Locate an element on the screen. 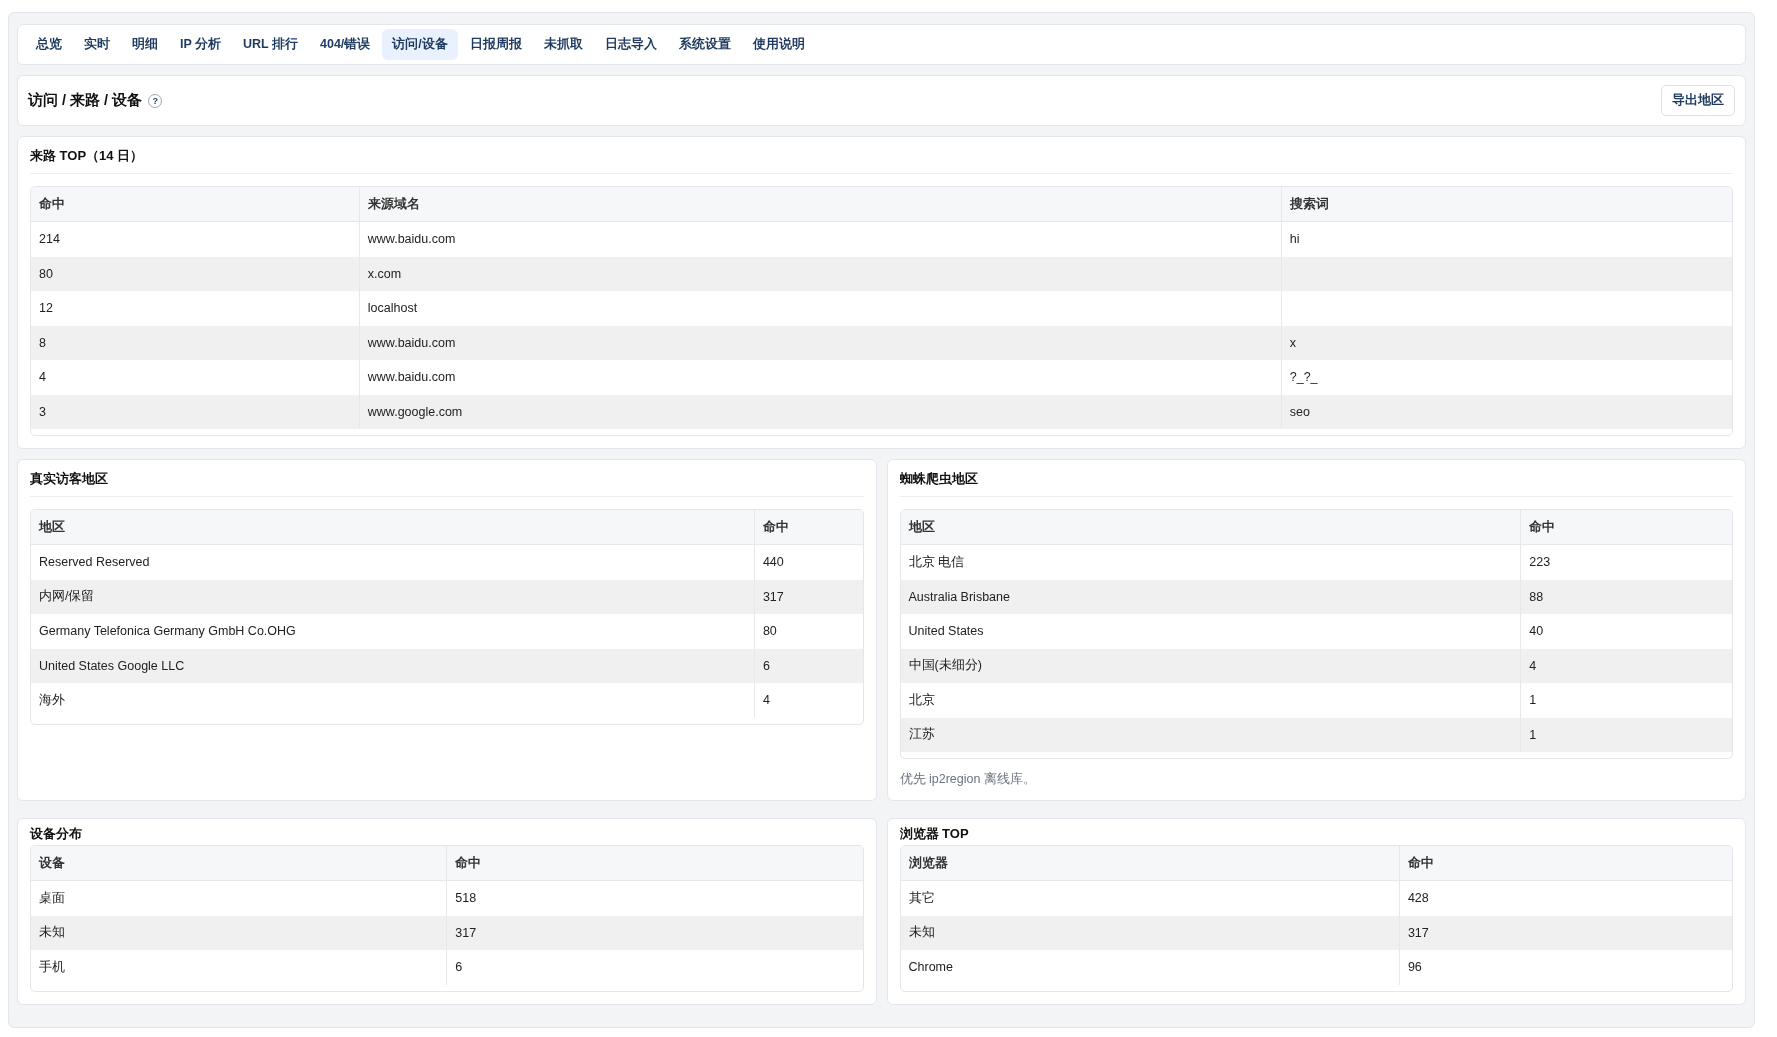  page-title: 访问 / 来路 / 设备 is located at coordinates (85, 100).